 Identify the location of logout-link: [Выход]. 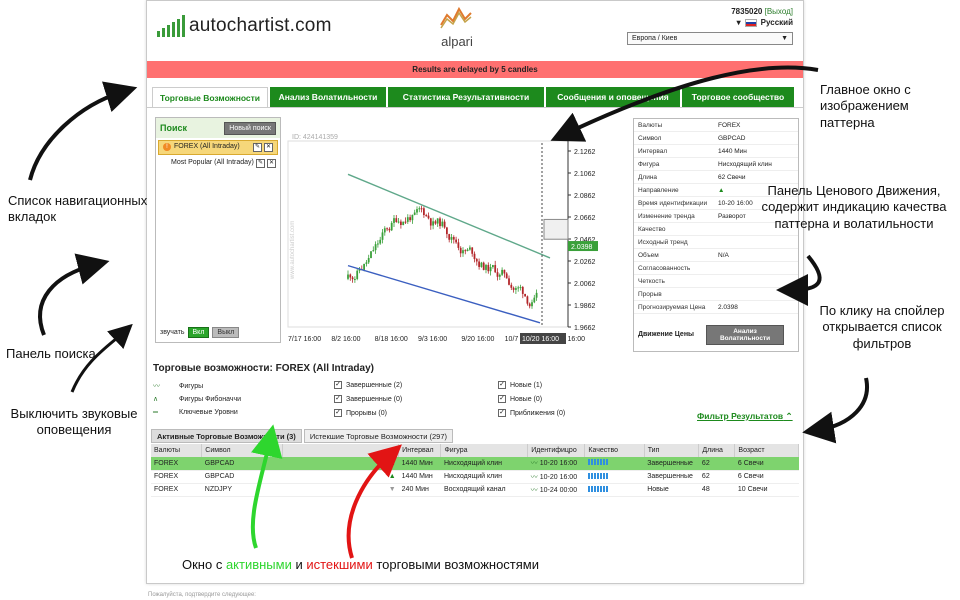
(779, 11).